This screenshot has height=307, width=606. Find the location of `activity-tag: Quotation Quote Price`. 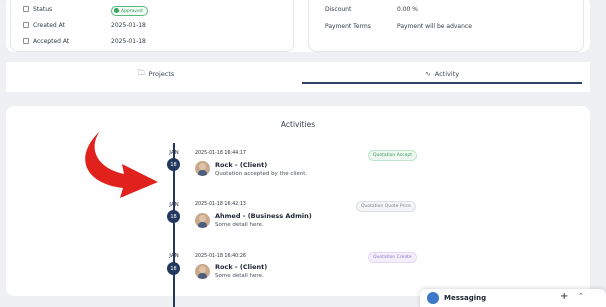

activity-tag: Quotation Quote Price is located at coordinates (386, 206).